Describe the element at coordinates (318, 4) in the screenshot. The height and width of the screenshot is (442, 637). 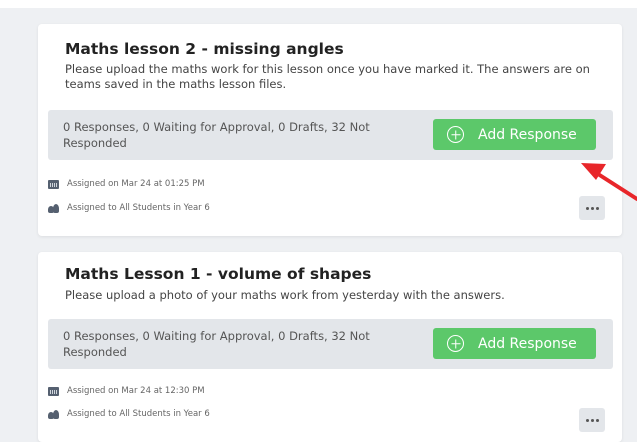
I see `top-bar` at that location.